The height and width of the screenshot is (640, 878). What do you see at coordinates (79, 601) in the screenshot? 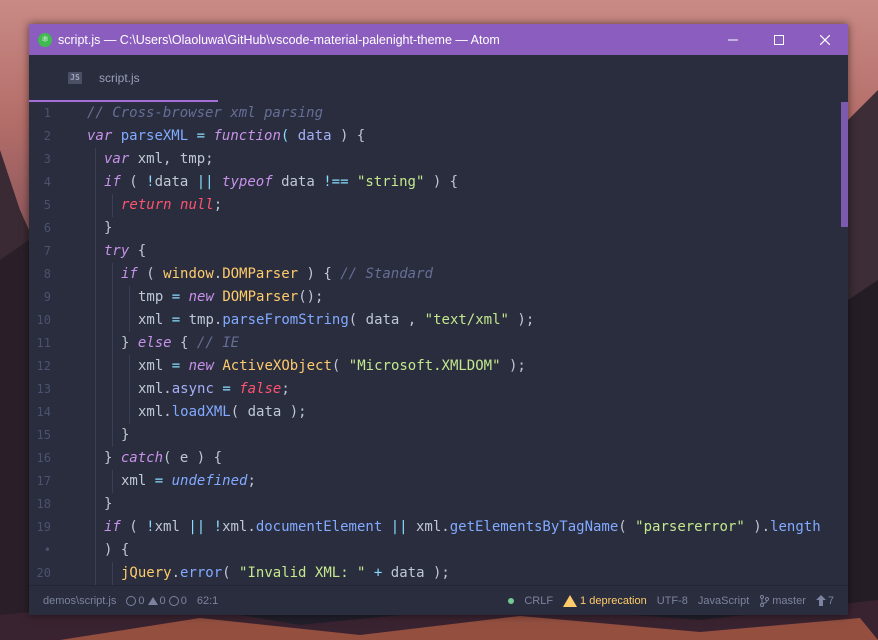
I see `status-file-path: demos\script.js` at bounding box center [79, 601].